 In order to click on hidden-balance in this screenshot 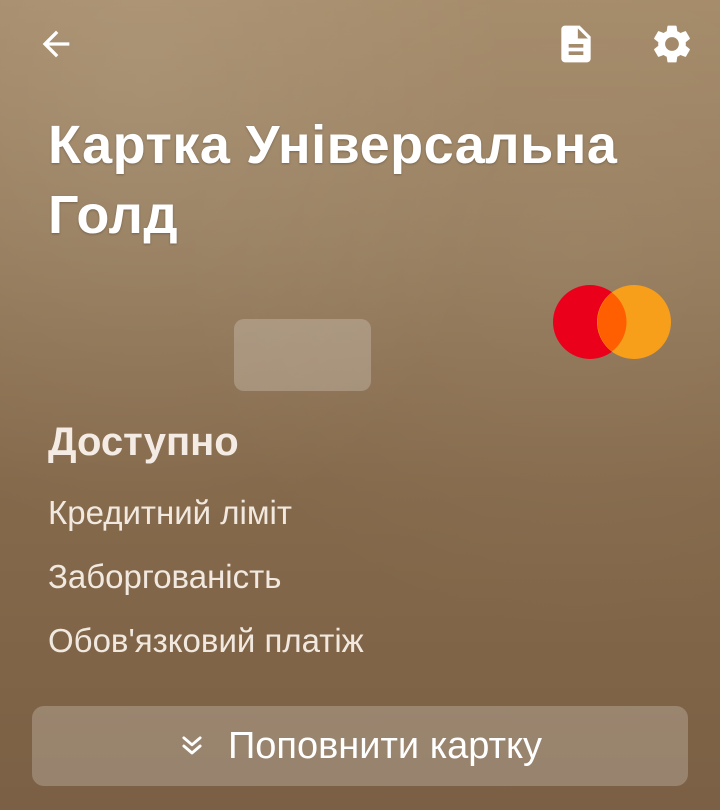, I will do `click(302, 355)`.